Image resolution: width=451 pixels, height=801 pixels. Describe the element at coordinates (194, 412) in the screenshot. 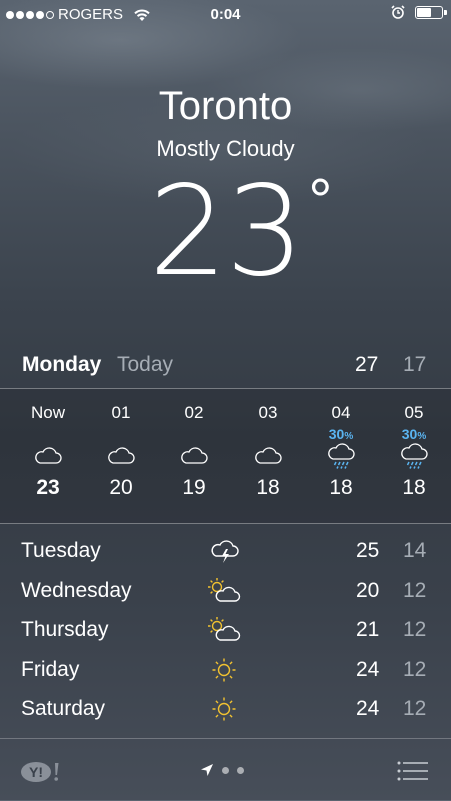

I see `hour-time: 02` at that location.